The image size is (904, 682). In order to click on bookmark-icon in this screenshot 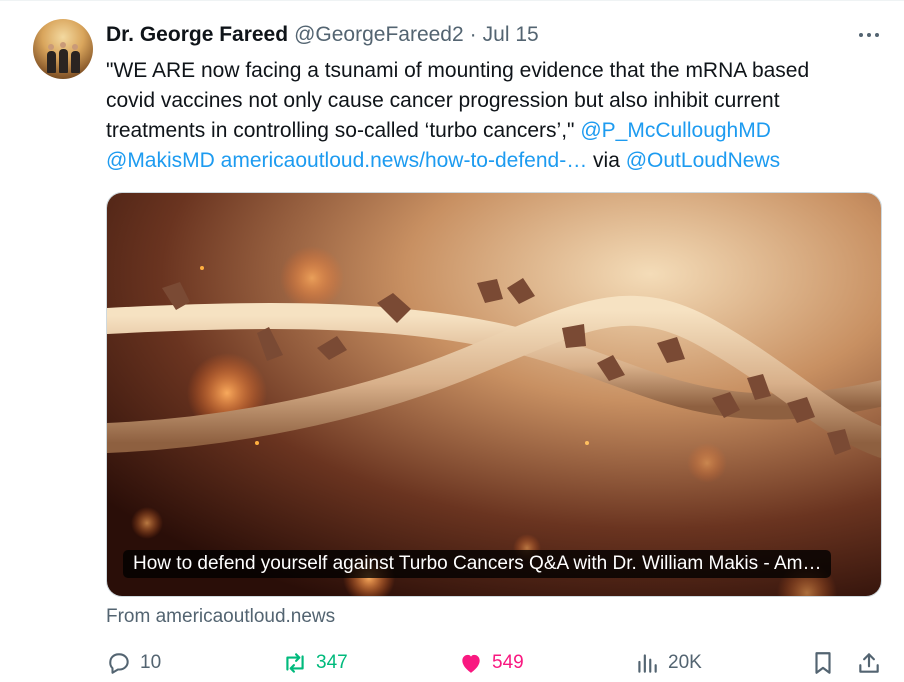, I will do `click(823, 663)`.